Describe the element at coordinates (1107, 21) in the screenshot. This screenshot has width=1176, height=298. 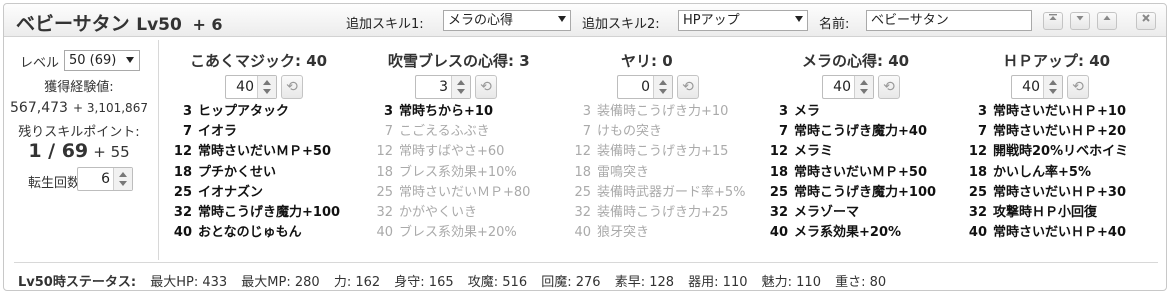
I see `move-up-button` at that location.